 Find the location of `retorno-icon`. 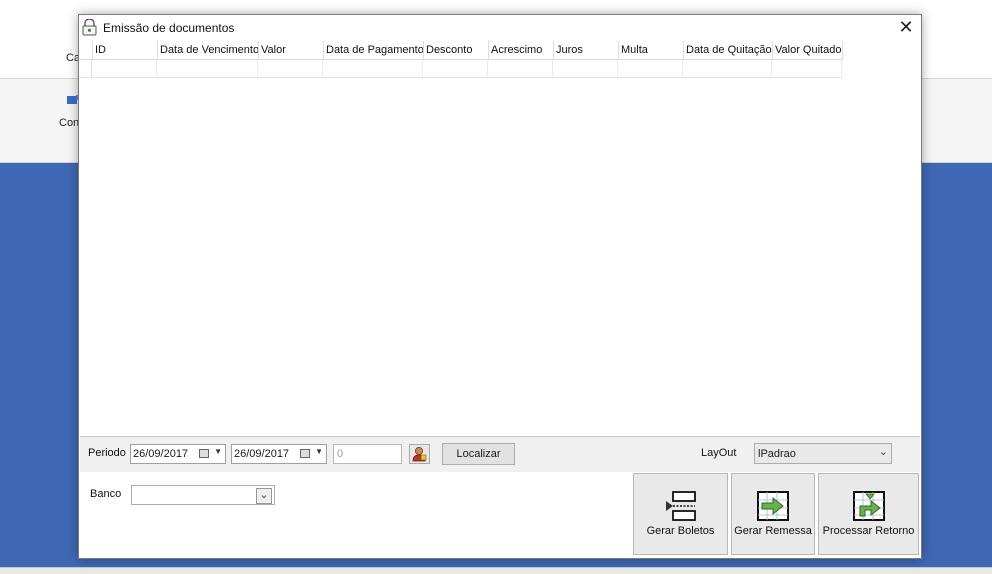

retorno-icon is located at coordinates (868, 506).